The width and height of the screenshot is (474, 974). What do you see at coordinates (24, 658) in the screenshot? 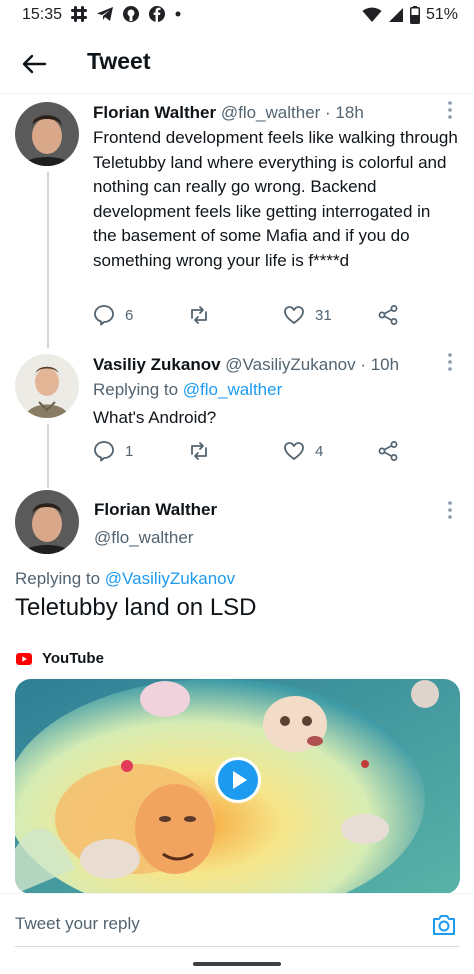
I see `youtube-icon` at bounding box center [24, 658].